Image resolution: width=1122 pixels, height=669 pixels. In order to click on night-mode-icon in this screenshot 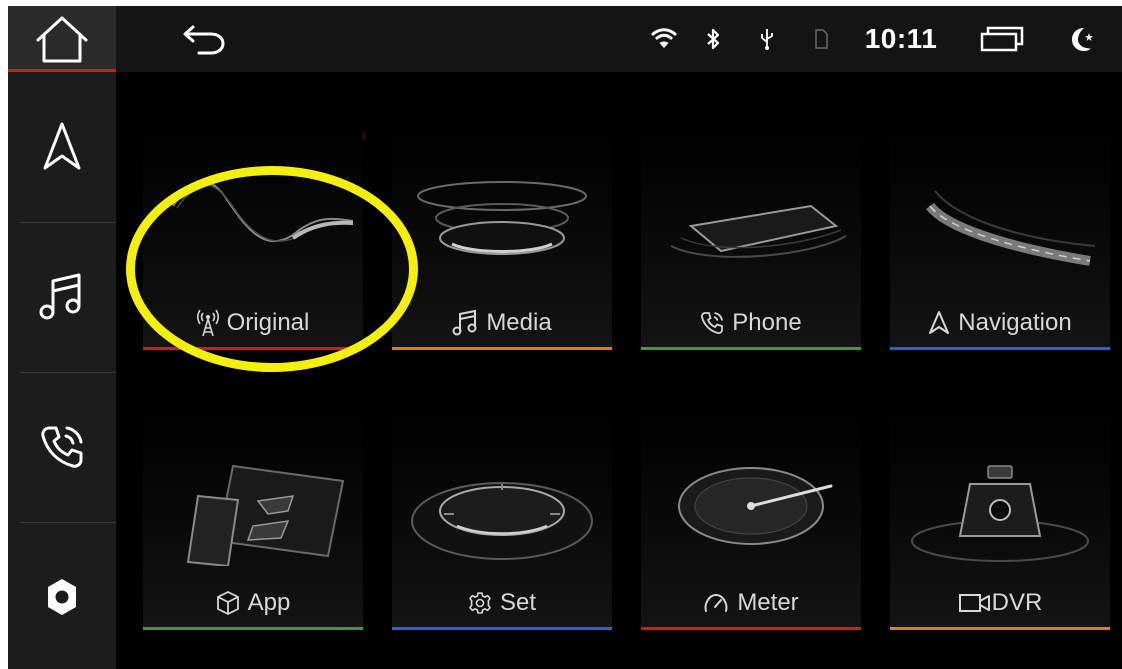, I will do `click(1082, 39)`.